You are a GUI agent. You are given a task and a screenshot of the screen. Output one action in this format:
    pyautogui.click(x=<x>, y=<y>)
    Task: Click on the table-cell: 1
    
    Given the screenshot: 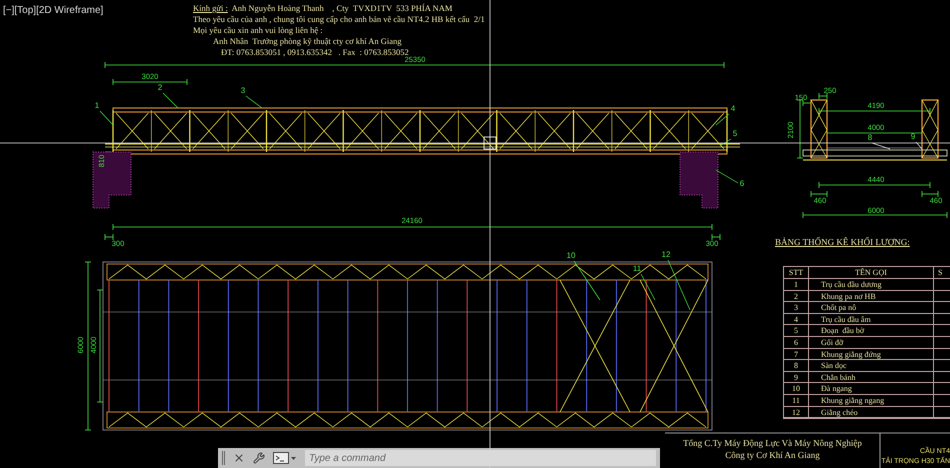 What is the action you would take?
    pyautogui.click(x=796, y=284)
    